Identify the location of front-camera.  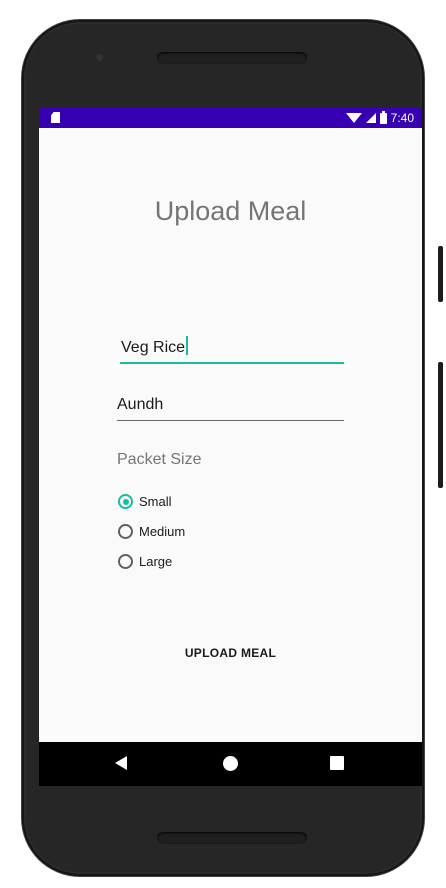
(99, 57).